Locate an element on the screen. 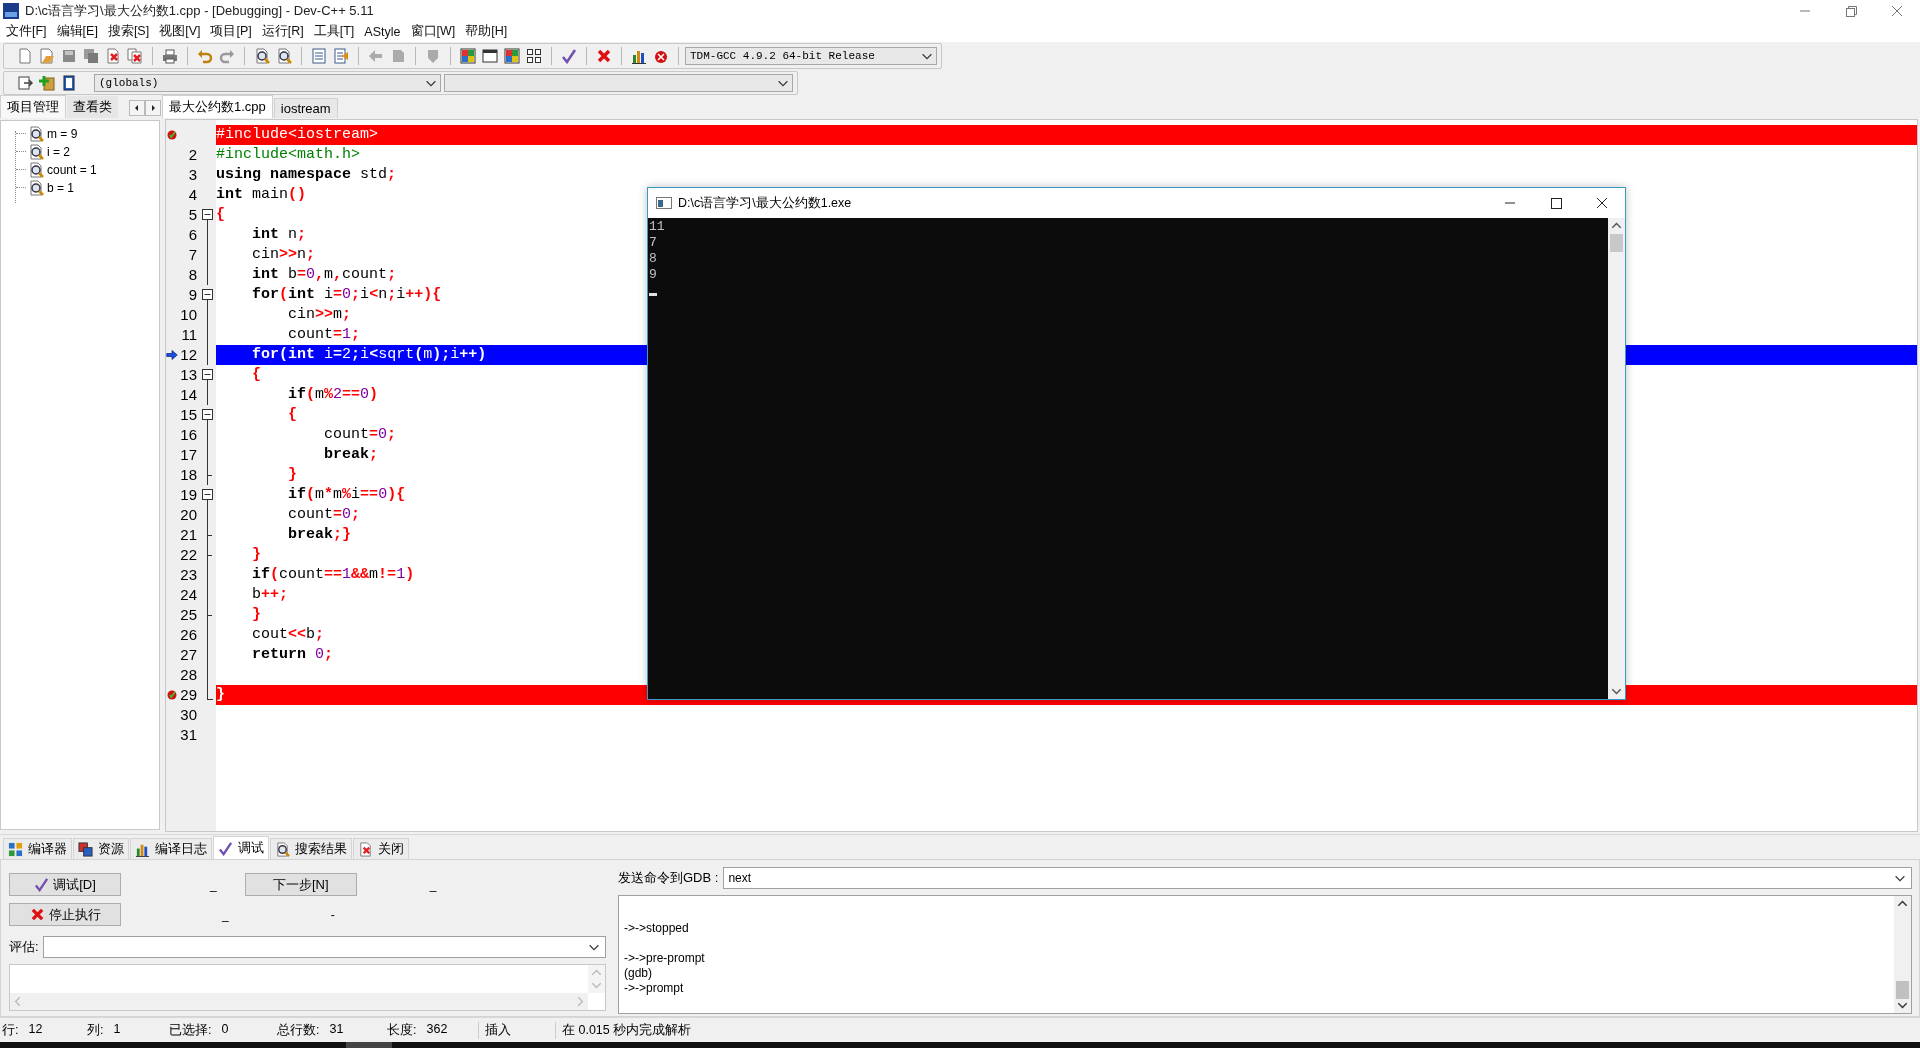 The height and width of the screenshot is (1048, 1920). watch-icon is located at coordinates (36, 169).